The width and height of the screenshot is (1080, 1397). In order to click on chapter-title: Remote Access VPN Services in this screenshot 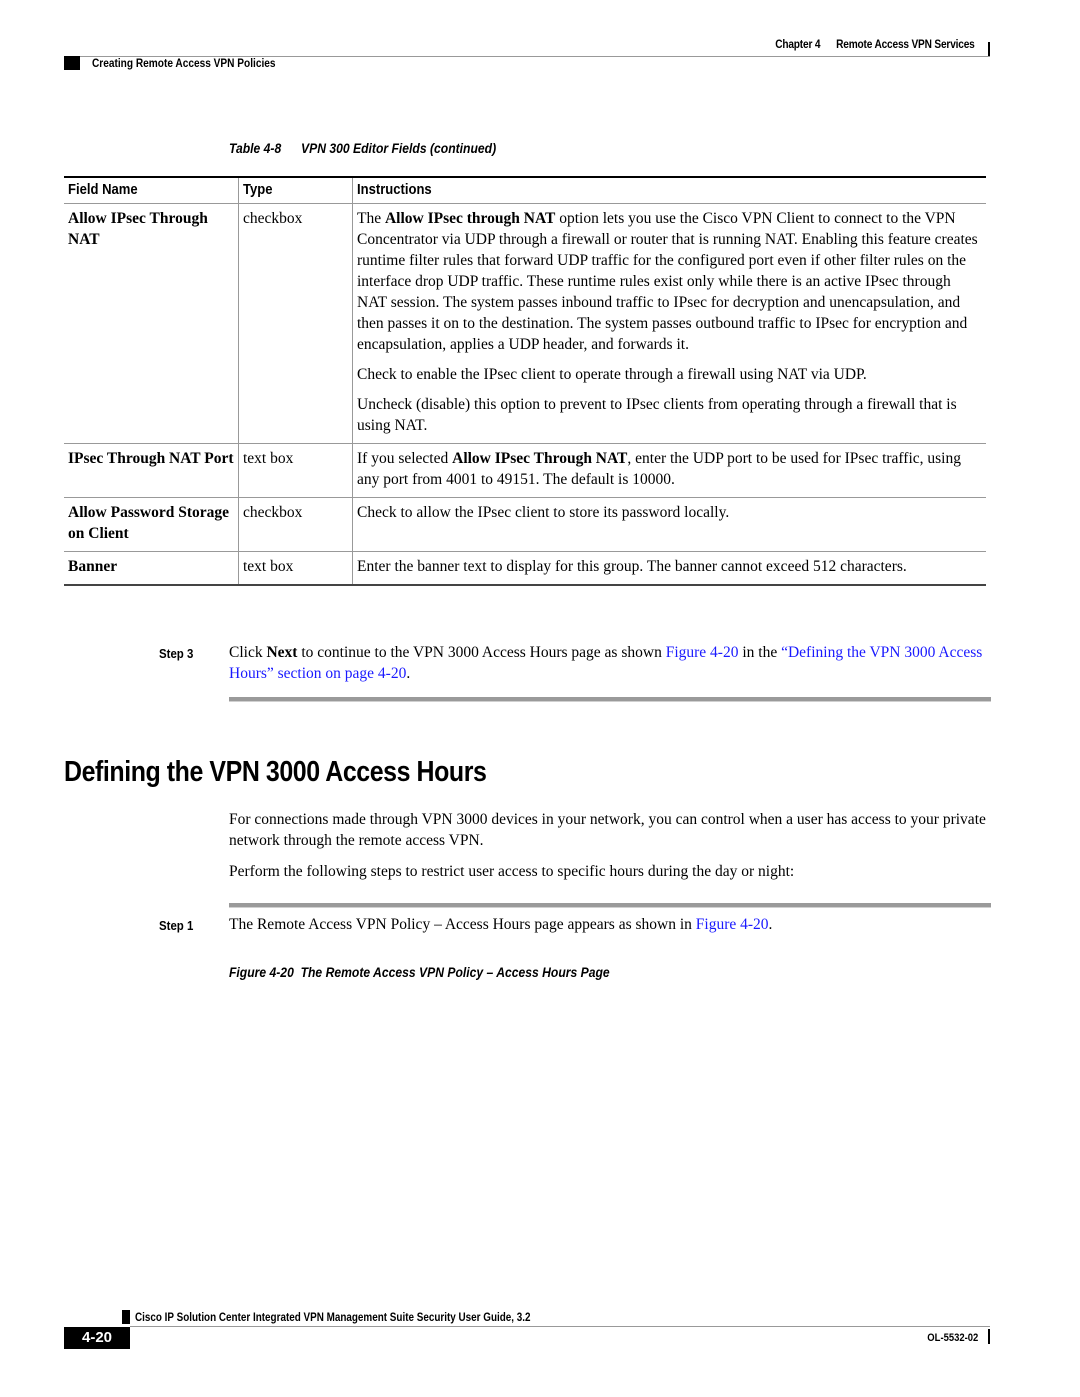, I will do `click(905, 45)`.